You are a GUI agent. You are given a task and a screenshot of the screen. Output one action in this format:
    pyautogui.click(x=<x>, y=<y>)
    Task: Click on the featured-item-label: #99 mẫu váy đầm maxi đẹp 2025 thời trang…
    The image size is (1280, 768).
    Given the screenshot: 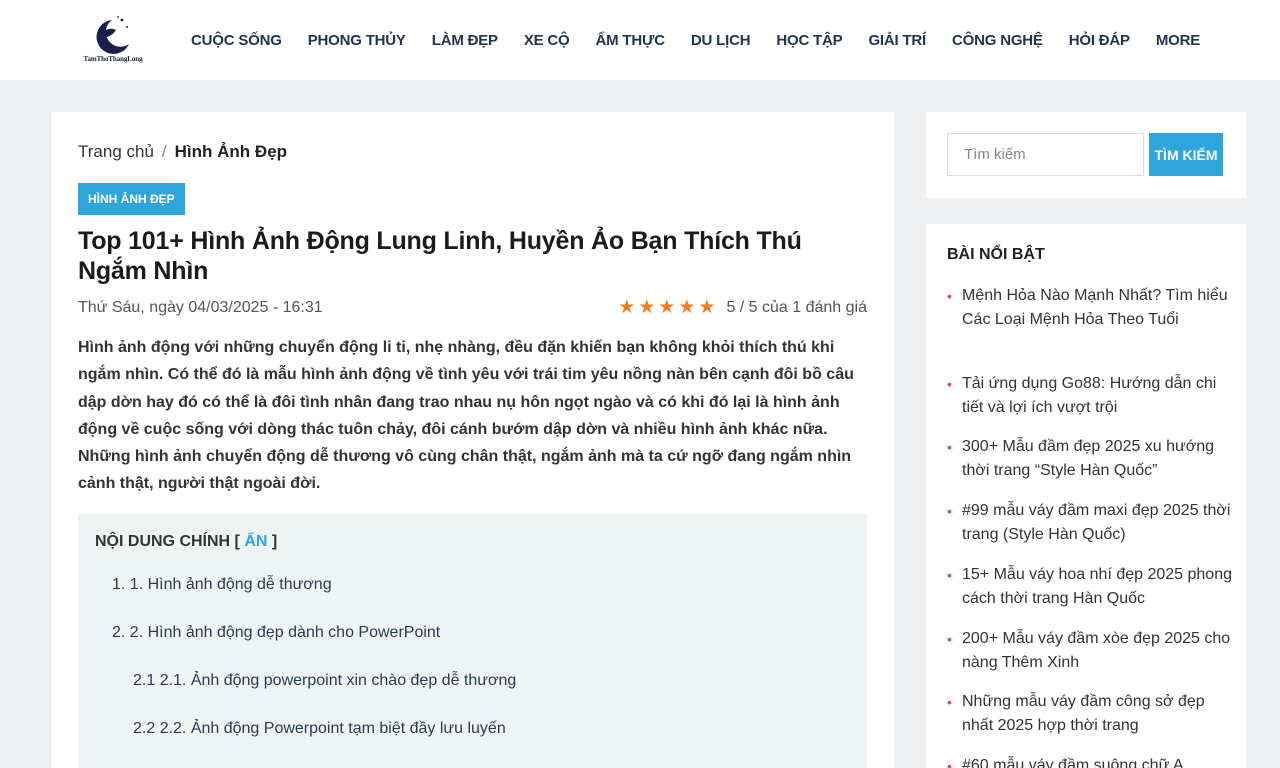 What is the action you would take?
    pyautogui.click(x=1096, y=522)
    